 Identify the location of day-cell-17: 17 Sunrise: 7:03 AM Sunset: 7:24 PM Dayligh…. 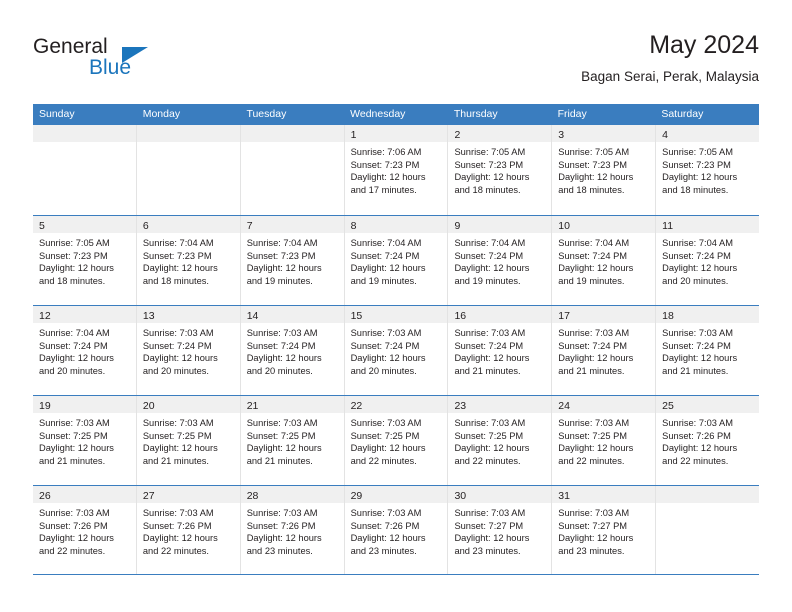
(604, 350).